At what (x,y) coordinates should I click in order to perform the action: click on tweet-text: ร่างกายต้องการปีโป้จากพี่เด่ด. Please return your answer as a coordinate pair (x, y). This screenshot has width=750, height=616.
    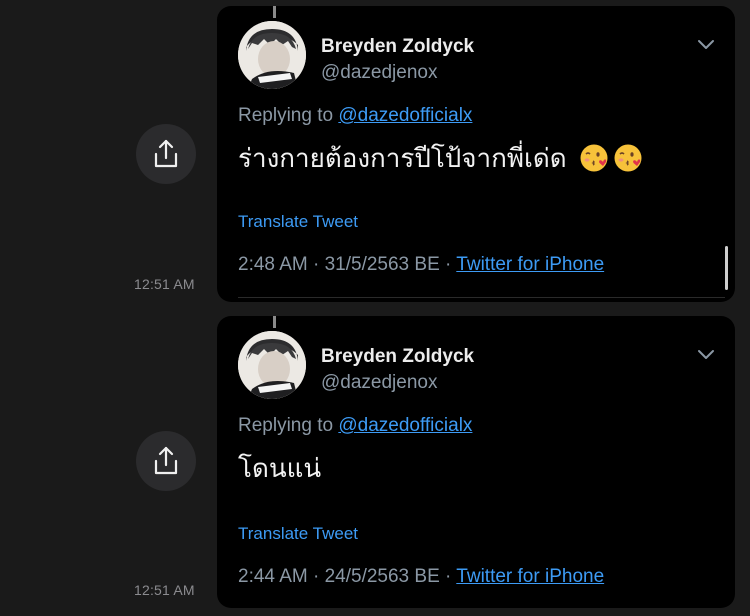
    Looking at the image, I should click on (440, 159).